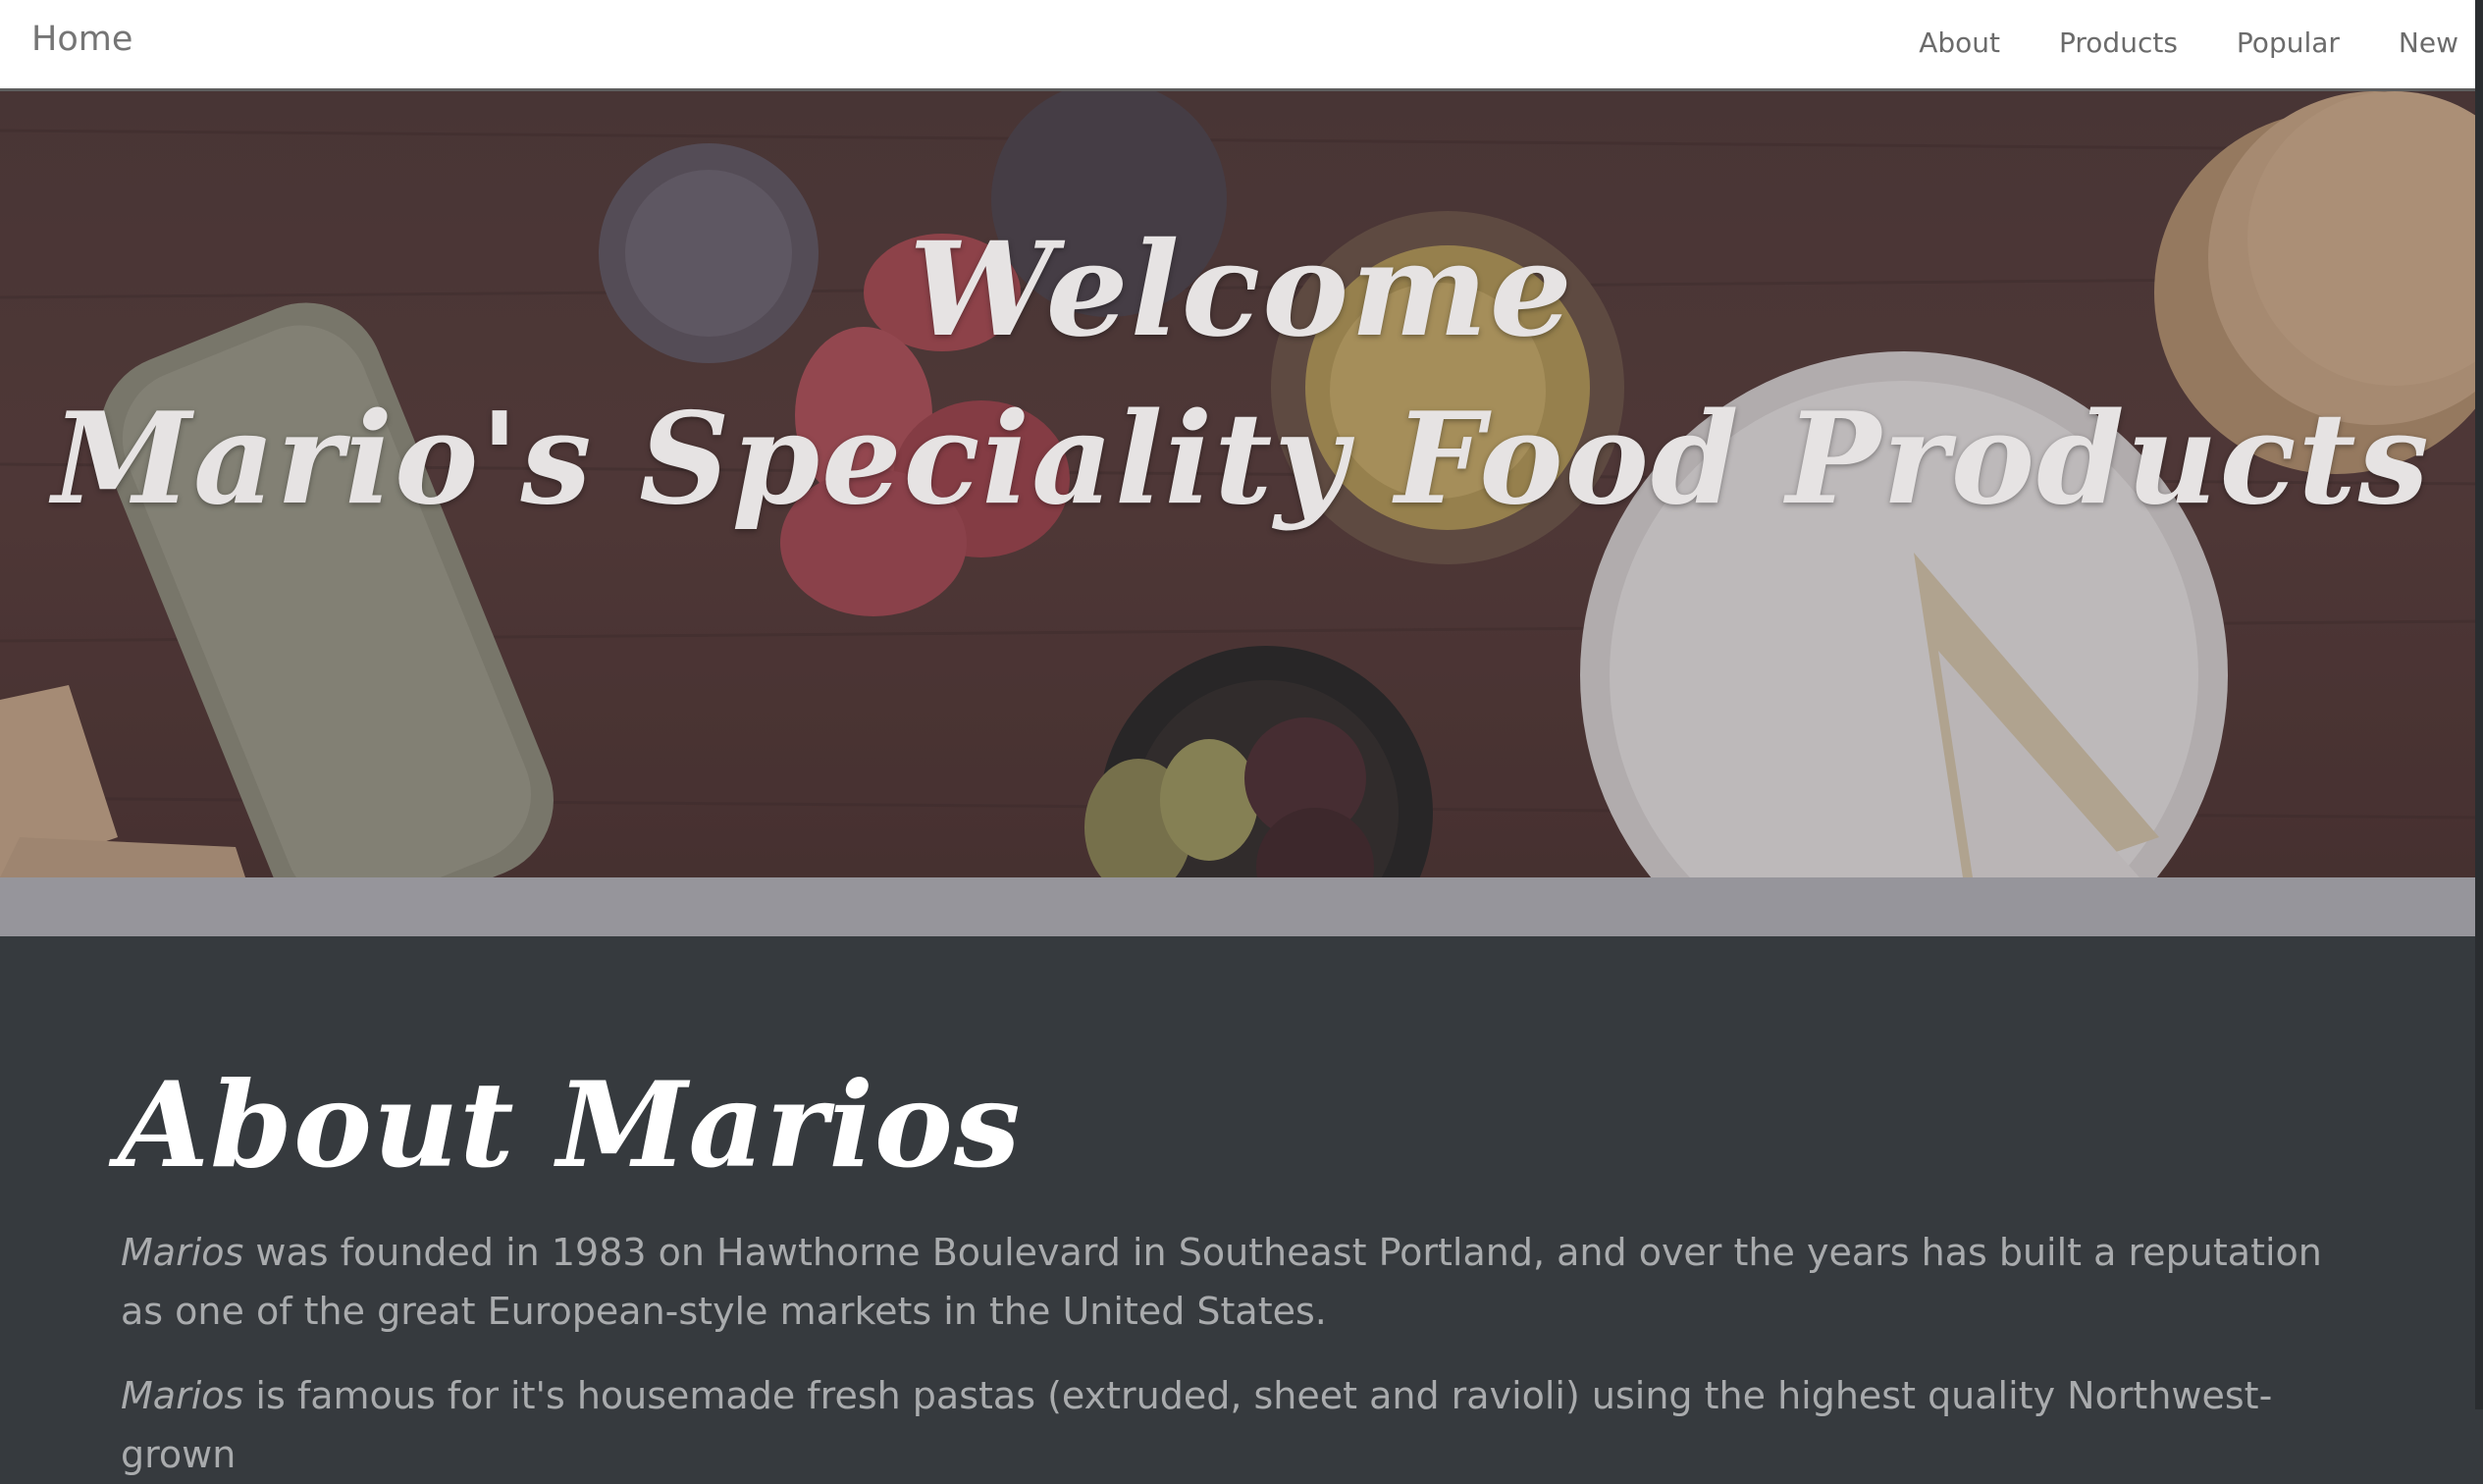  Describe the element at coordinates (2118, 44) in the screenshot. I see `nav-link-products: Products` at that location.